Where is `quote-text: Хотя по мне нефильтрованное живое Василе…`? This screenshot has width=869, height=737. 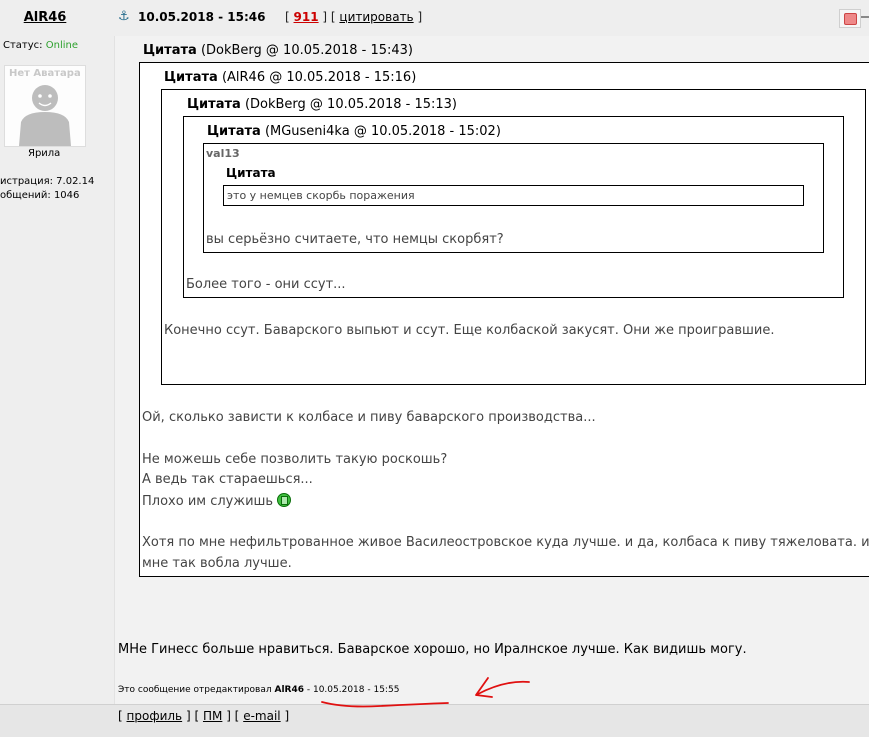 quote-text: Хотя по мне нефильтрованное живое Василе… is located at coordinates (505, 542).